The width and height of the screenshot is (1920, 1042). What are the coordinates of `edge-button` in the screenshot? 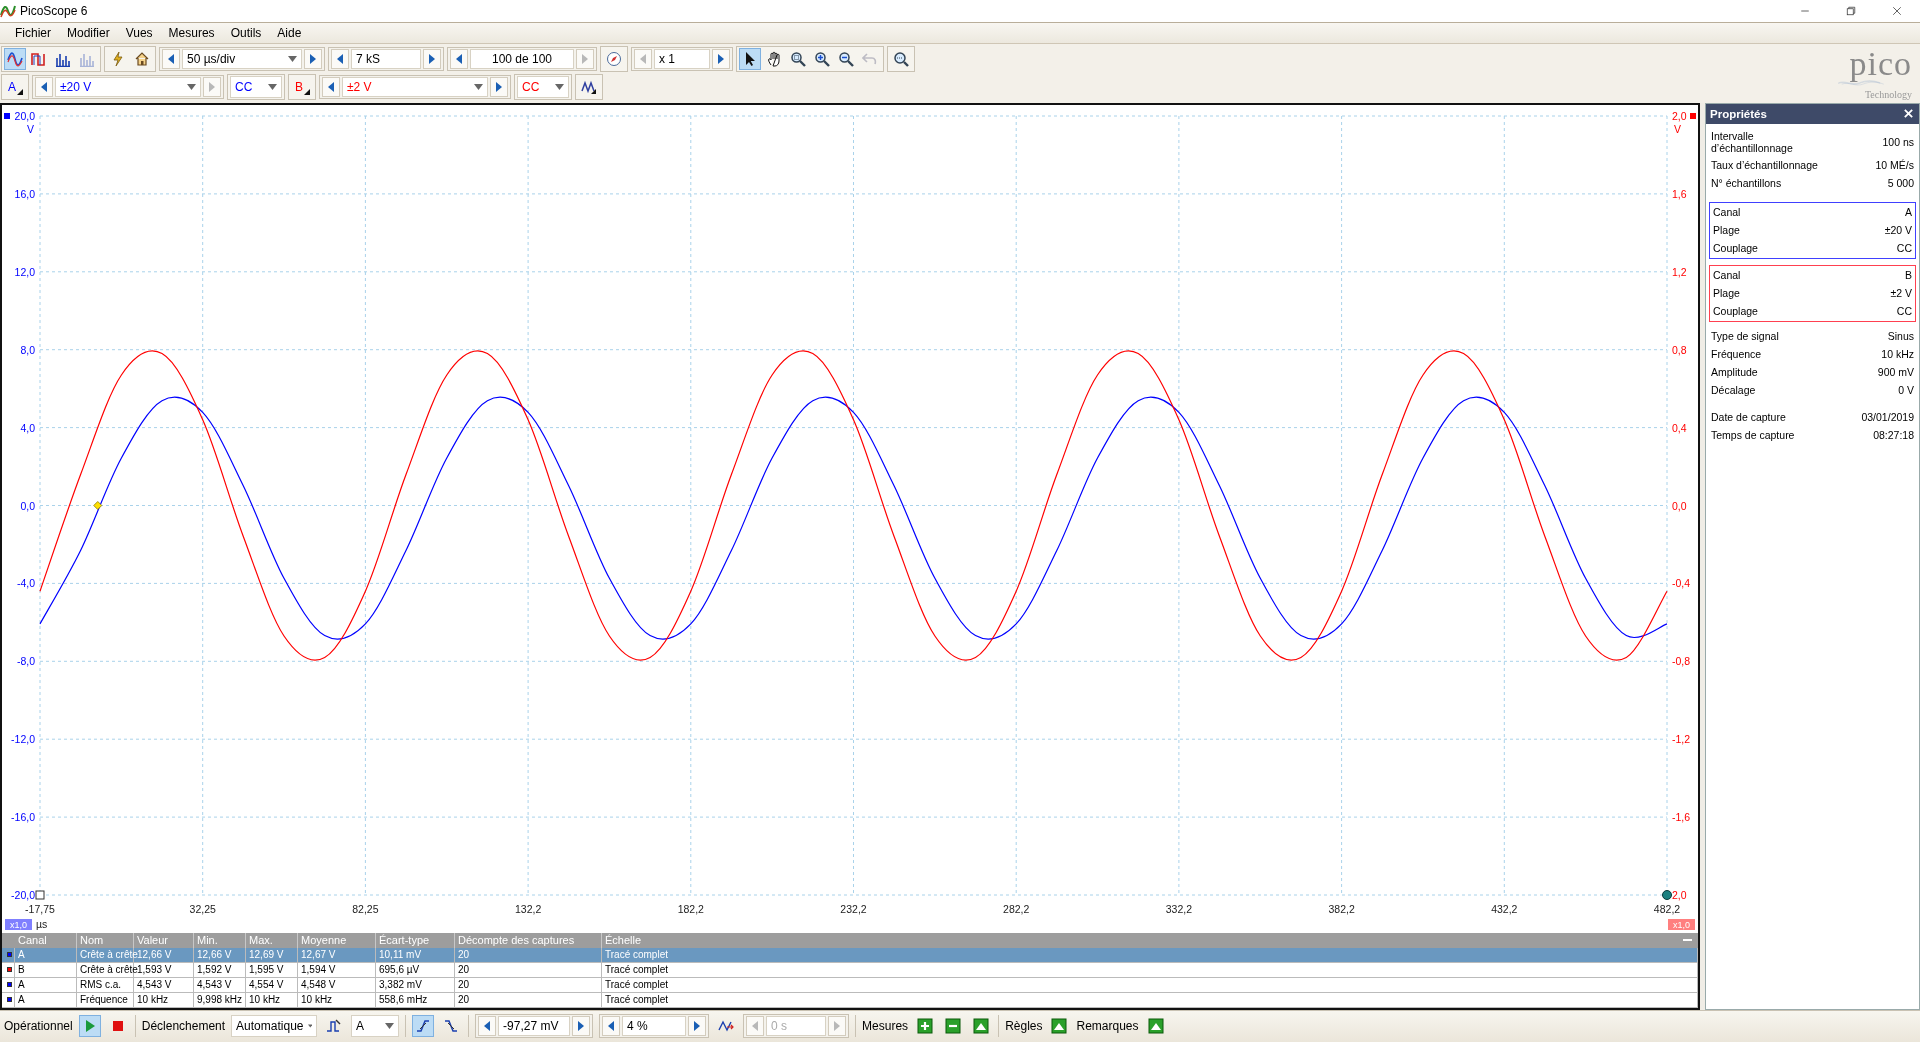 It's located at (423, 1026).